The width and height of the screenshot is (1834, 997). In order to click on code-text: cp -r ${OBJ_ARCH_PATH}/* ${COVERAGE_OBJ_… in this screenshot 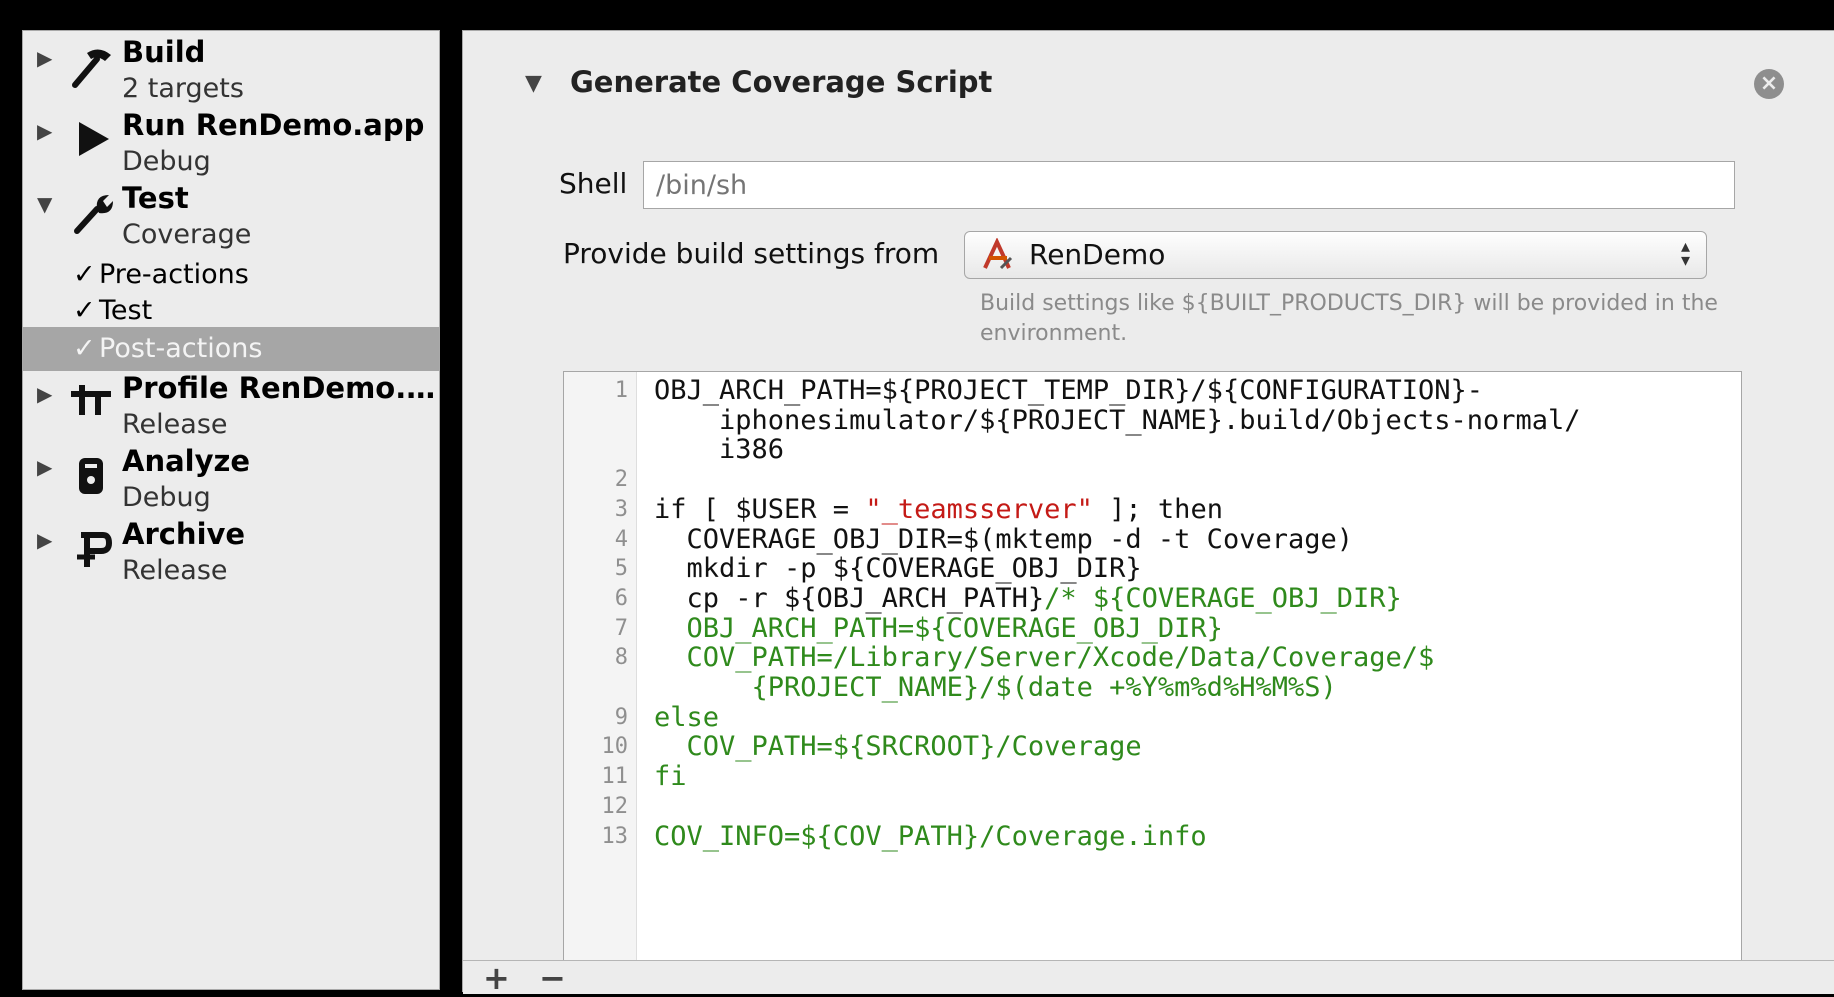, I will do `click(1028, 598)`.